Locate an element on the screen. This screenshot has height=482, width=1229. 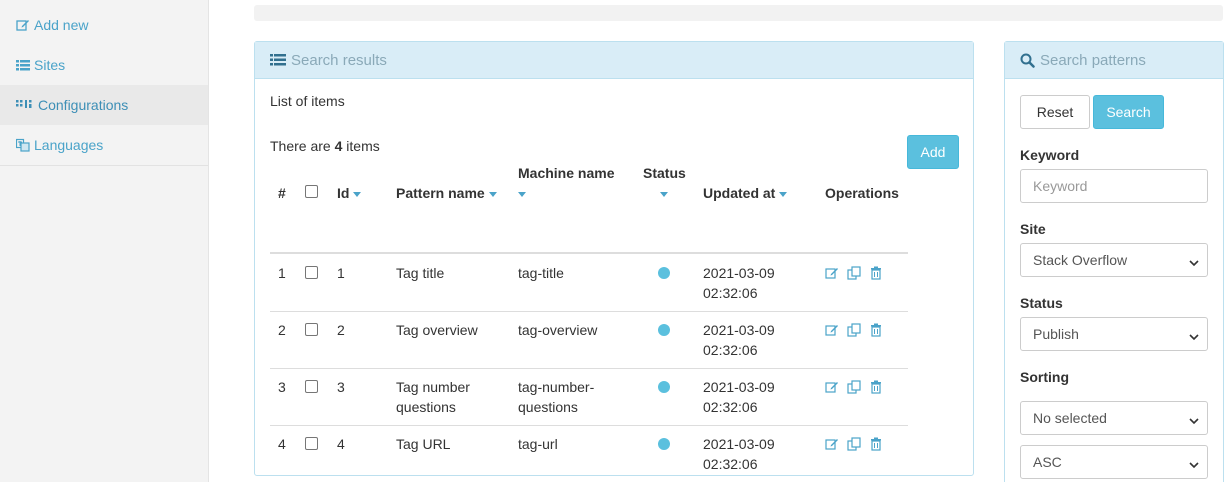
sorting-select: No selected is located at coordinates (1114, 418).